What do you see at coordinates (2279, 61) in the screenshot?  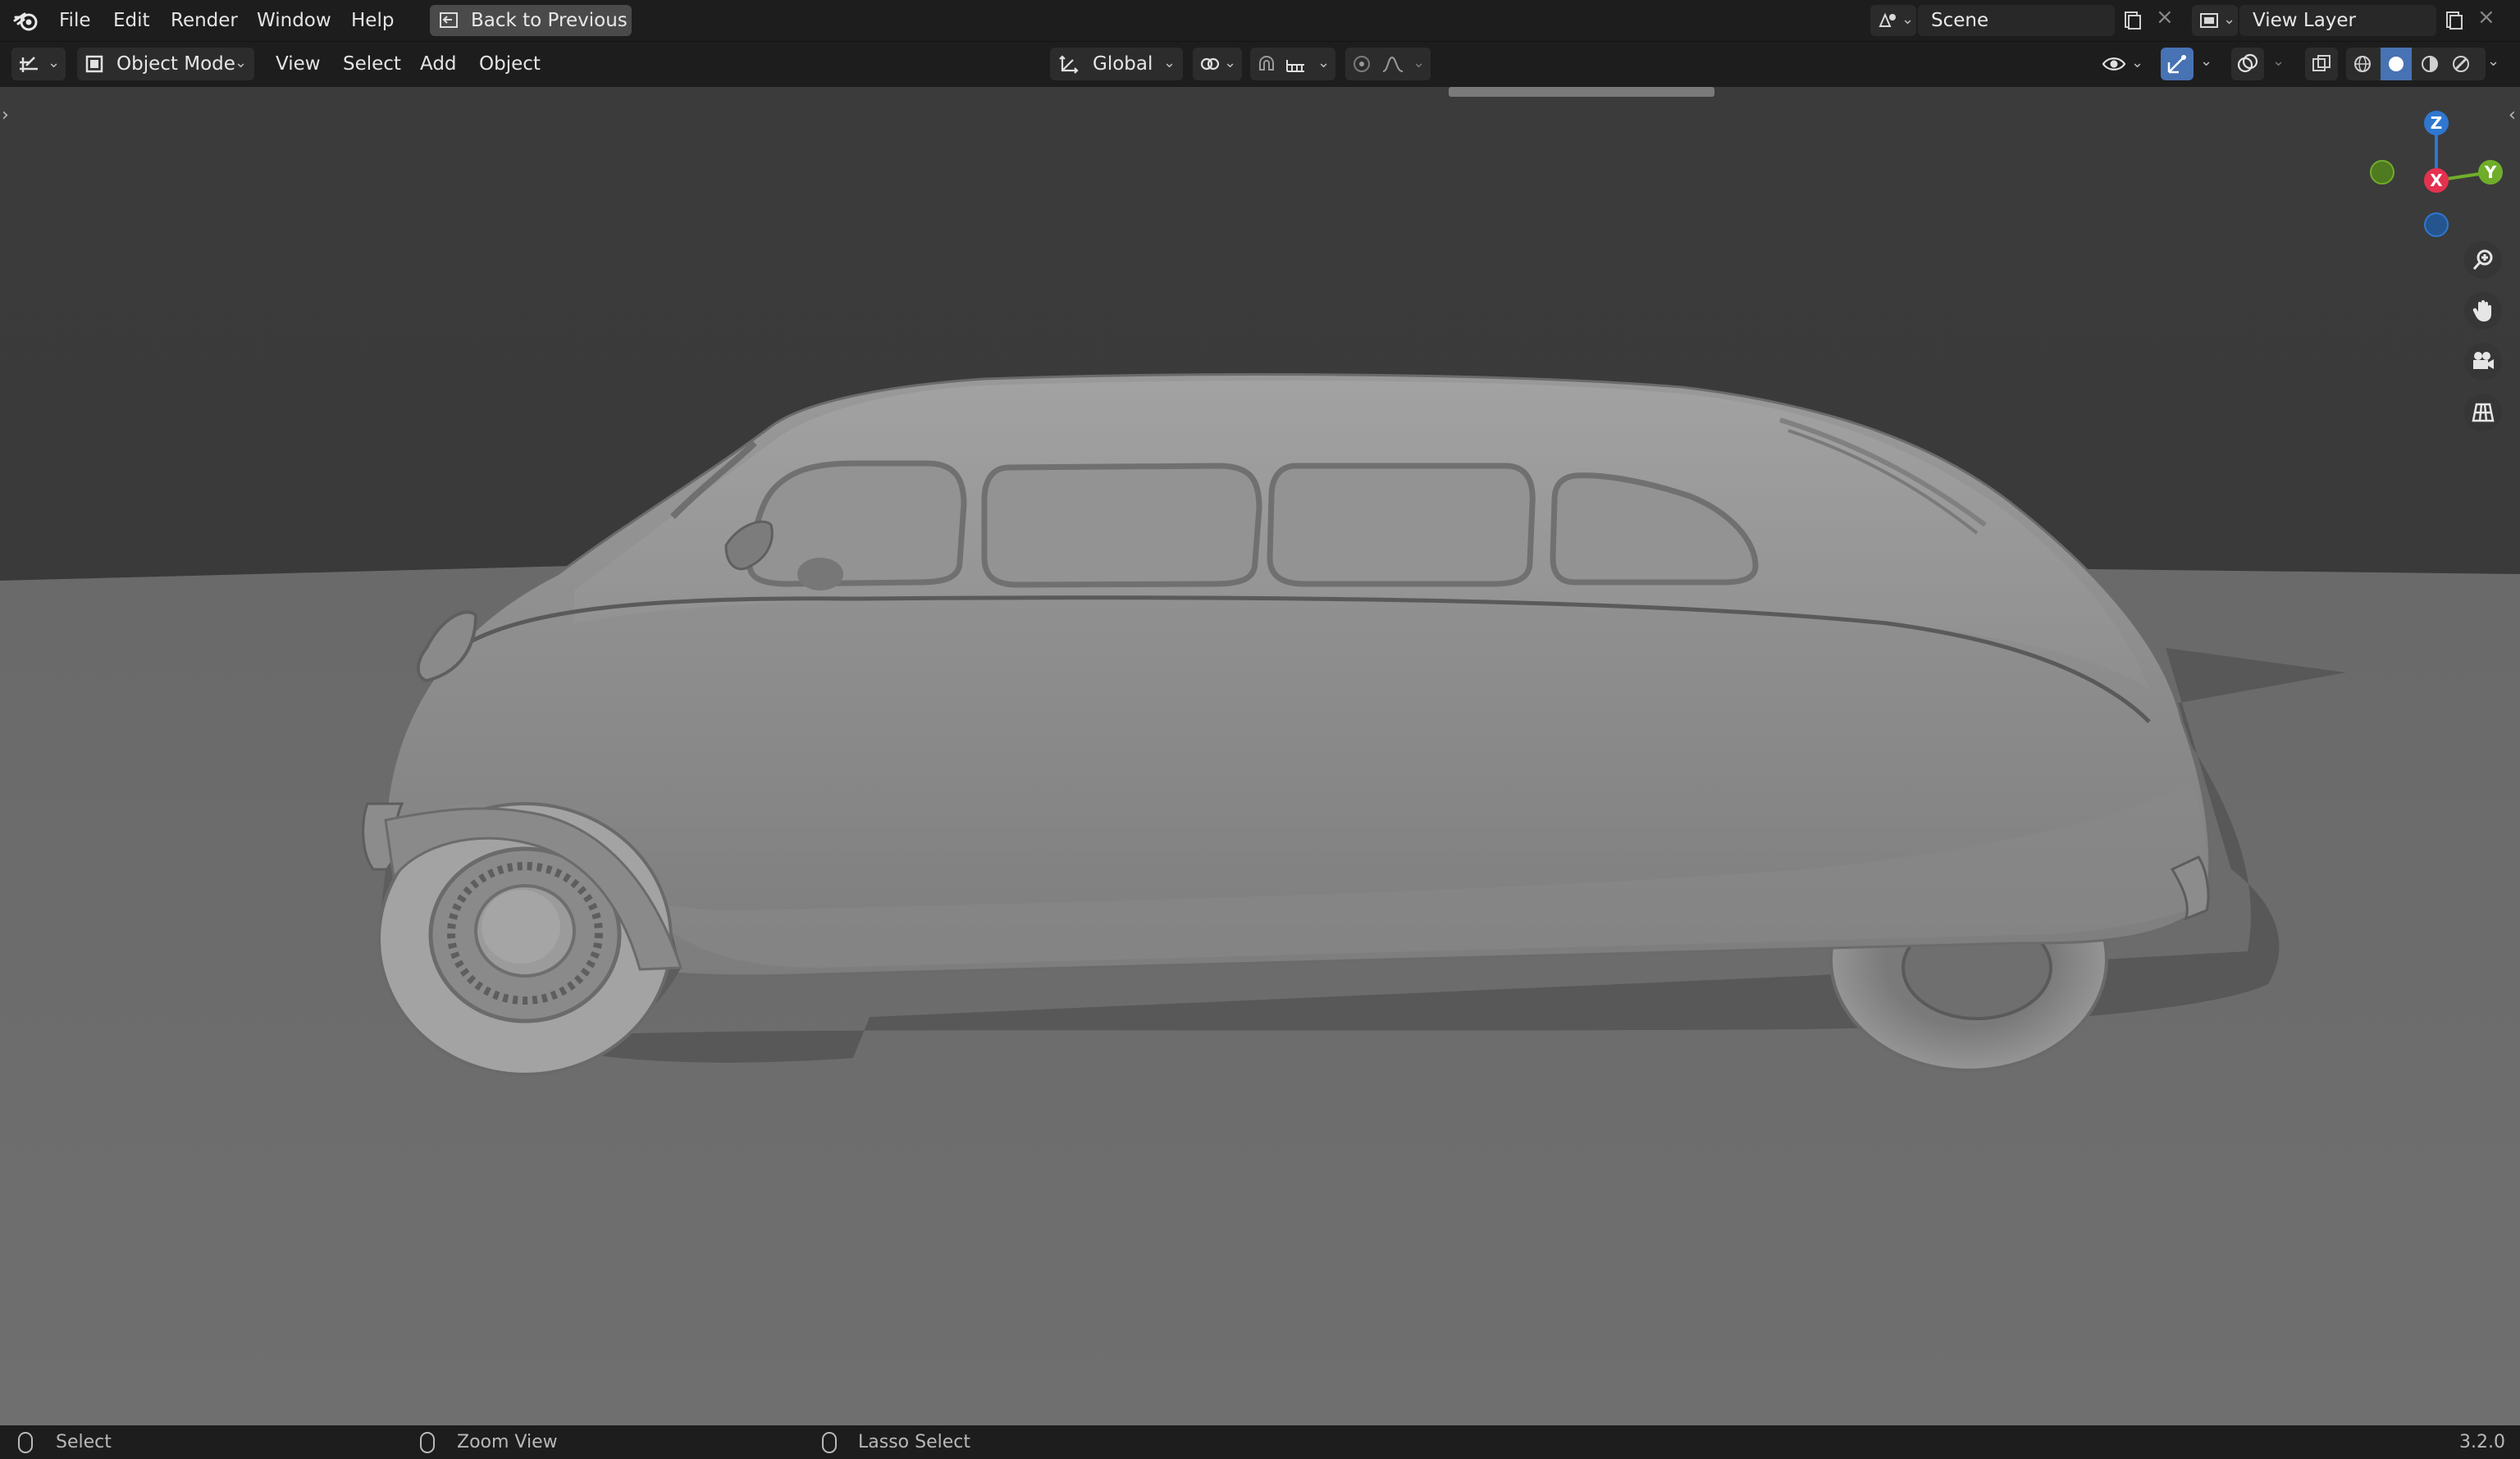 I see `overlays-options-chevron-icon: ⌄` at bounding box center [2279, 61].